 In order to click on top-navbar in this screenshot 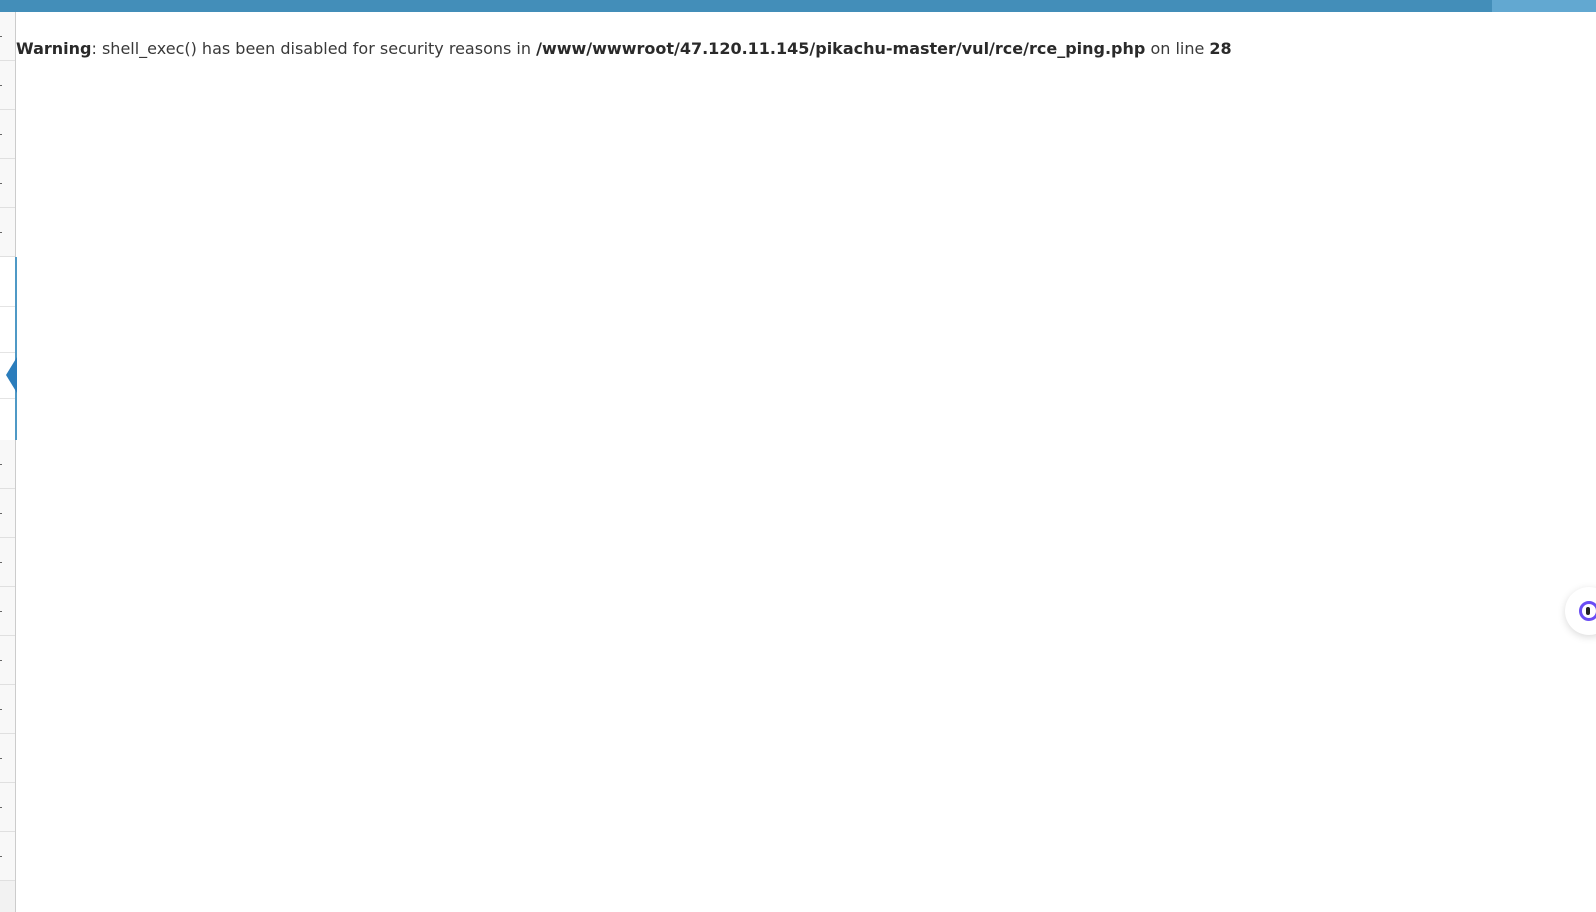, I will do `click(798, 6)`.